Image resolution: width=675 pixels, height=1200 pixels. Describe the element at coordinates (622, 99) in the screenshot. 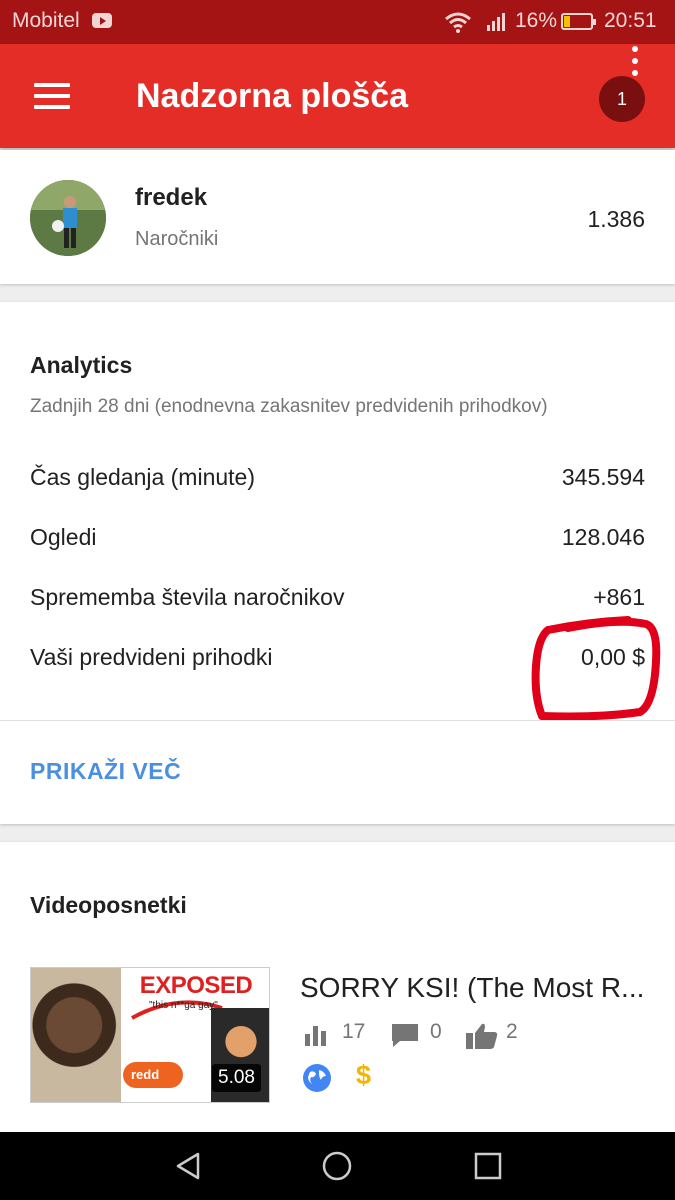

I see `notification-badge: 1` at that location.